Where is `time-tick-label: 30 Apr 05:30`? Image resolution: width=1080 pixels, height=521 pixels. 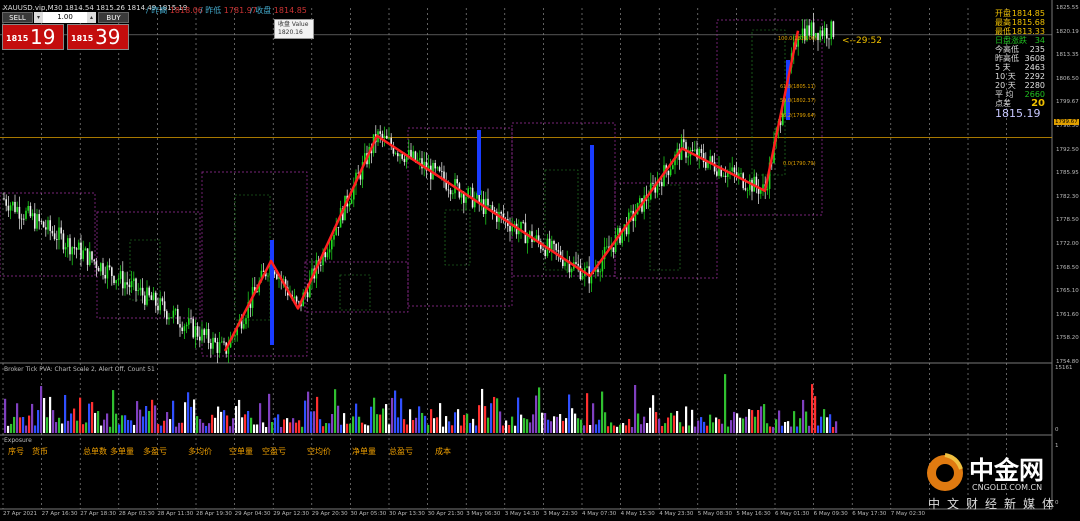
time-tick-label: 30 Apr 05:30 is located at coordinates (368, 514).